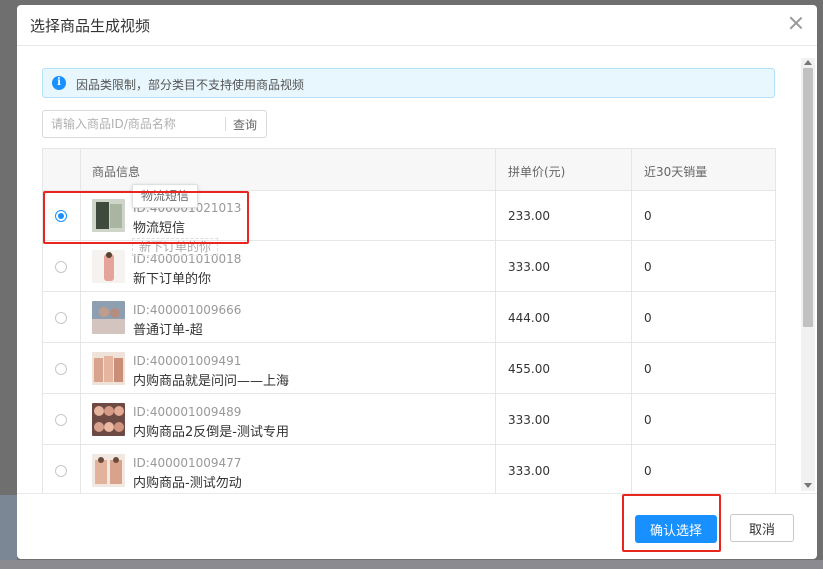  What do you see at coordinates (187, 483) in the screenshot?
I see `product-name: 内购商品-测试勿动` at bounding box center [187, 483].